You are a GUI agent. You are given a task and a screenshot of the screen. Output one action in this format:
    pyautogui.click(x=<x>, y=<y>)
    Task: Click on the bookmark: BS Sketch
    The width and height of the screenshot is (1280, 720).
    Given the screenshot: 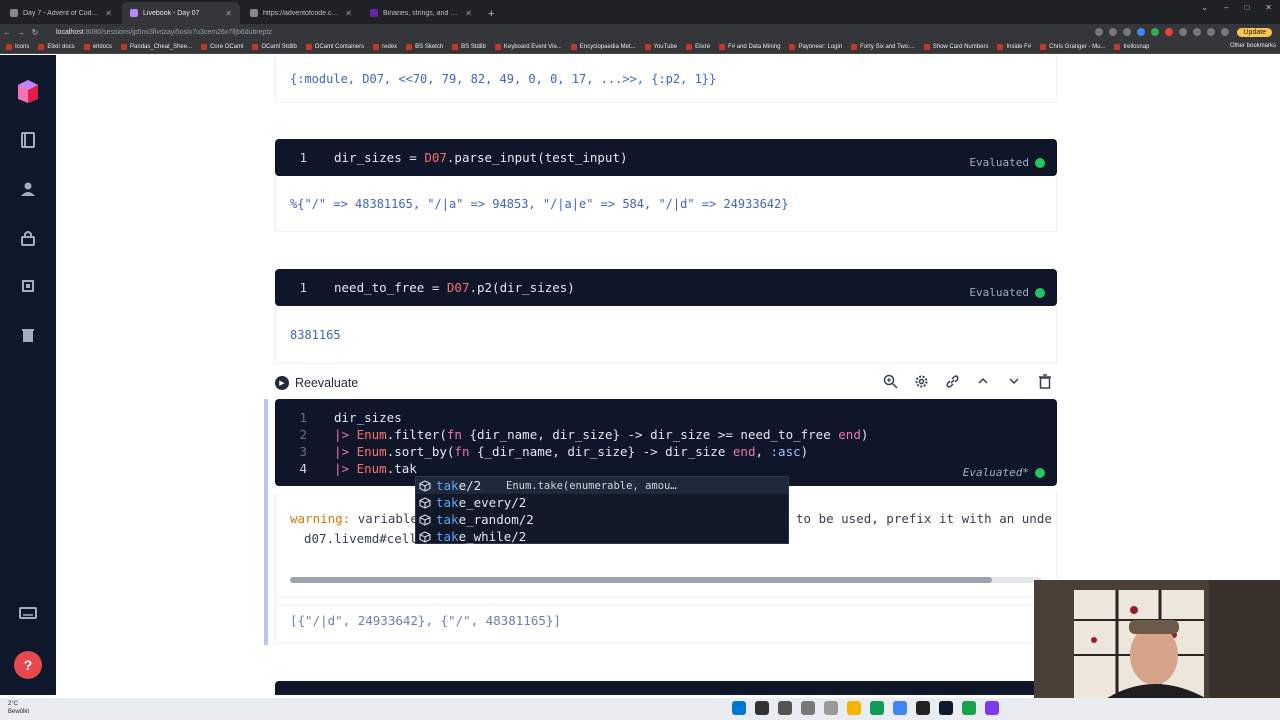 What is the action you would take?
    pyautogui.click(x=424, y=46)
    